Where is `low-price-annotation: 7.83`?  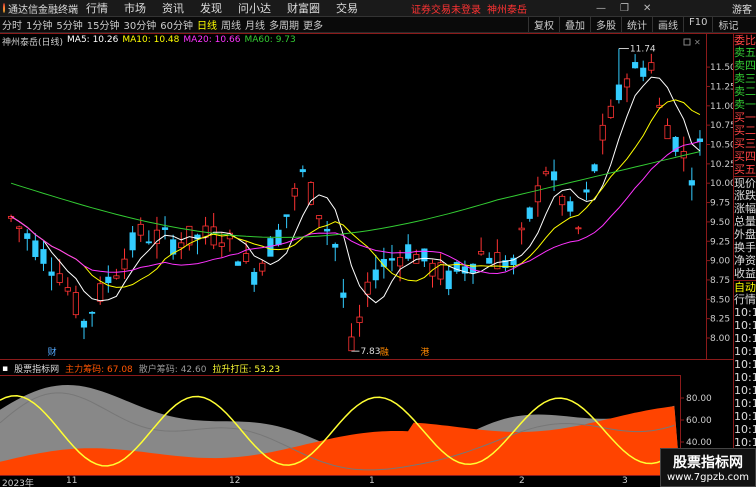 low-price-annotation: 7.83 is located at coordinates (370, 352).